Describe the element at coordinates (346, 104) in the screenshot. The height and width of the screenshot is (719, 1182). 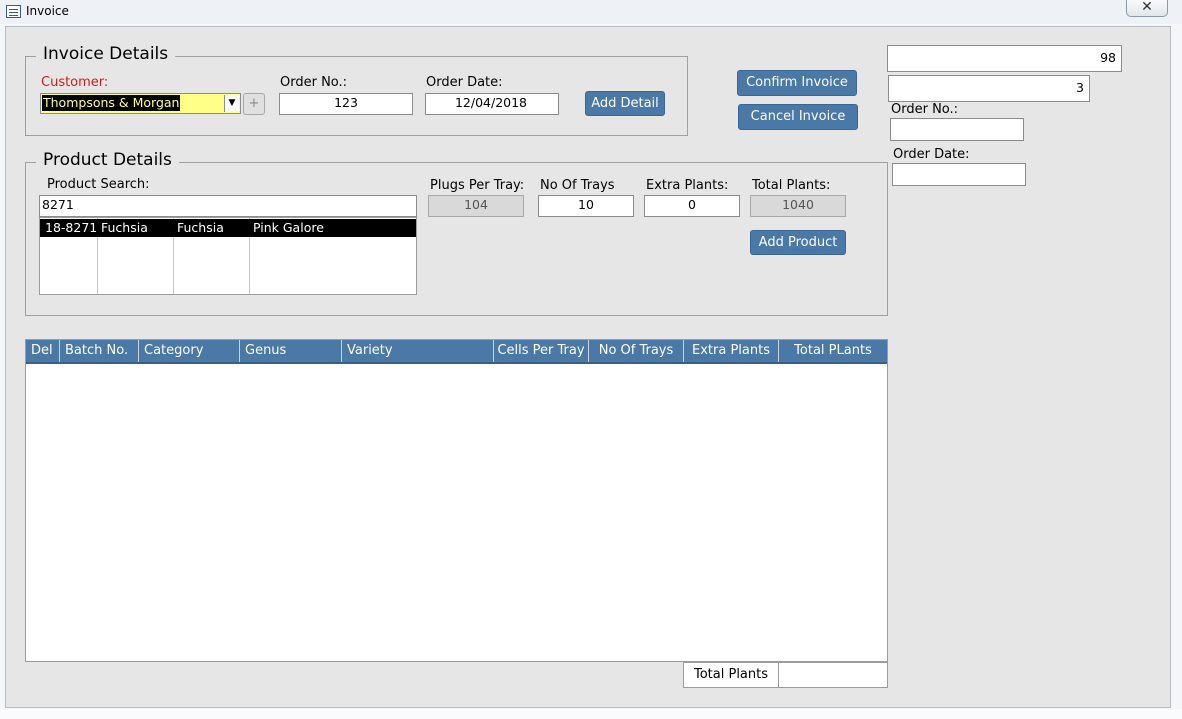
I see `order-no-input: 123` at that location.